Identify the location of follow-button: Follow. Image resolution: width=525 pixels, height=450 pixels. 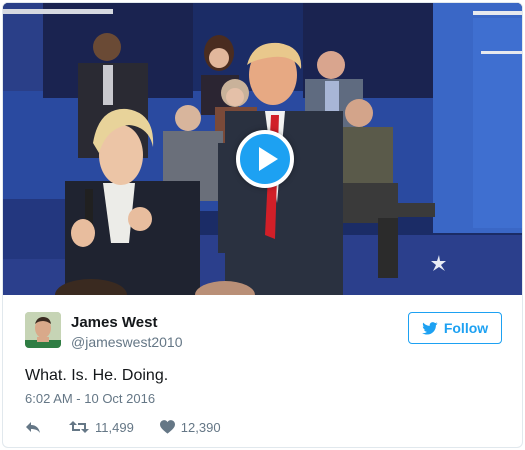
(455, 328).